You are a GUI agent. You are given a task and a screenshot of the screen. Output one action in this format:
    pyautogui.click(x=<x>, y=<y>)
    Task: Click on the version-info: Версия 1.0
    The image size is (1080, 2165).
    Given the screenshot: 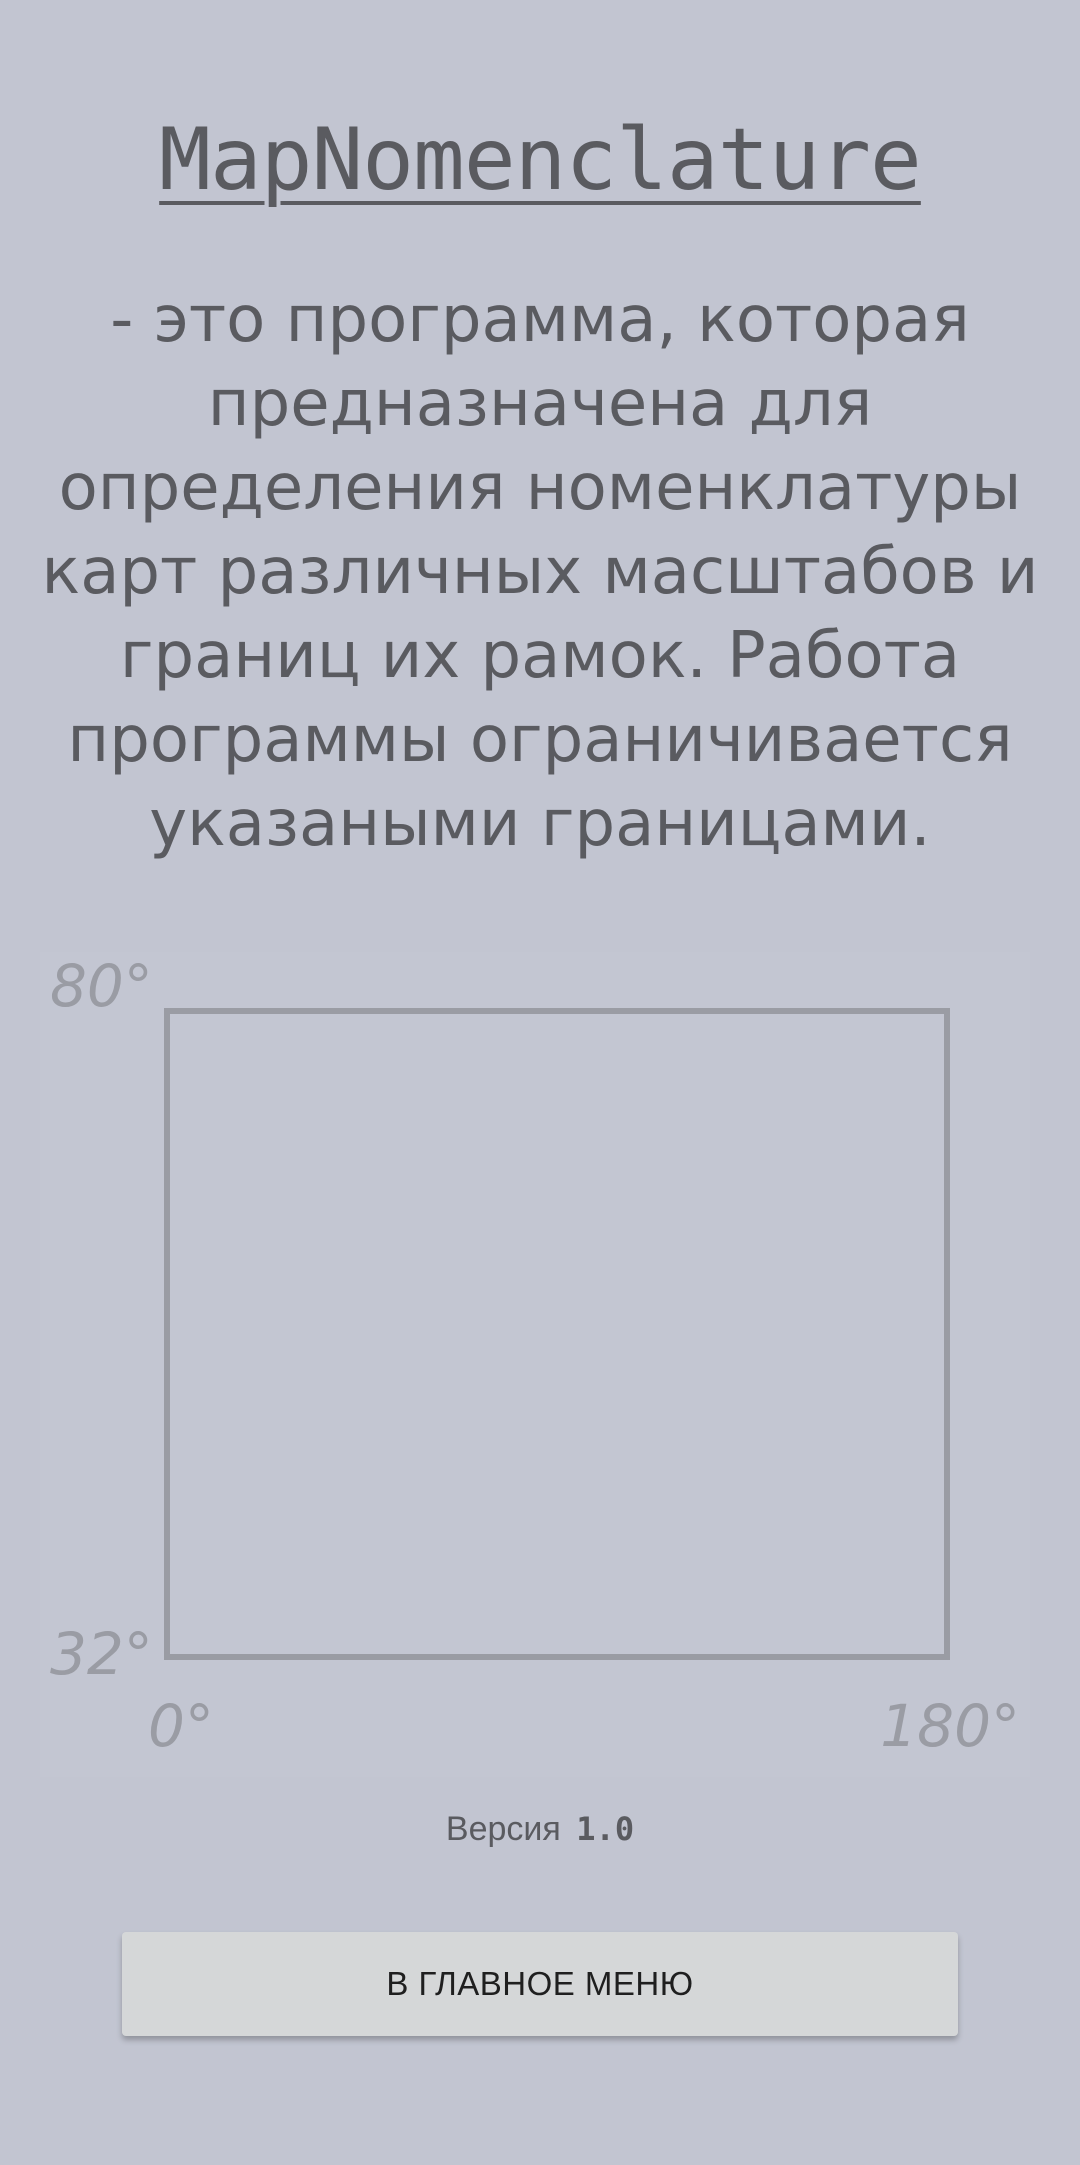 What is the action you would take?
    pyautogui.click(x=540, y=1829)
    